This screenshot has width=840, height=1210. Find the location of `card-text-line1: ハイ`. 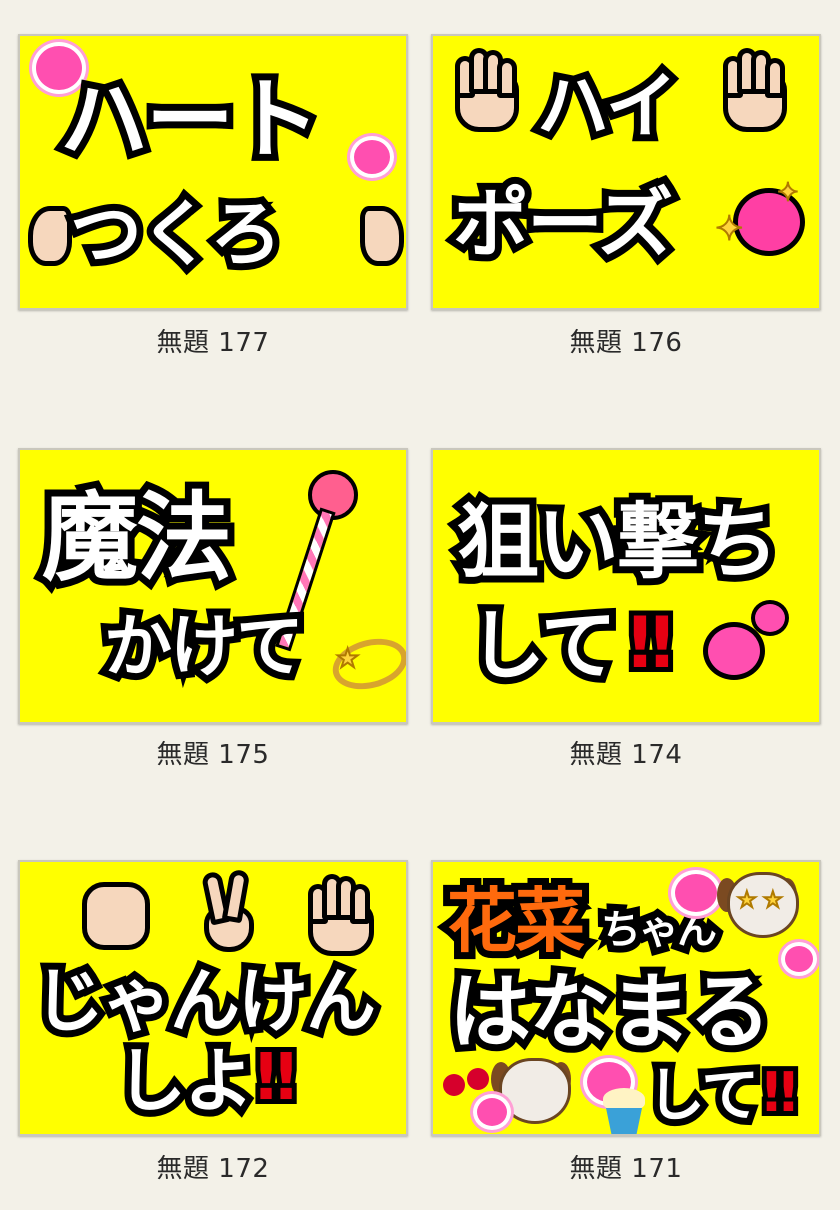

card-text-line1: ハイ is located at coordinates (607, 106).